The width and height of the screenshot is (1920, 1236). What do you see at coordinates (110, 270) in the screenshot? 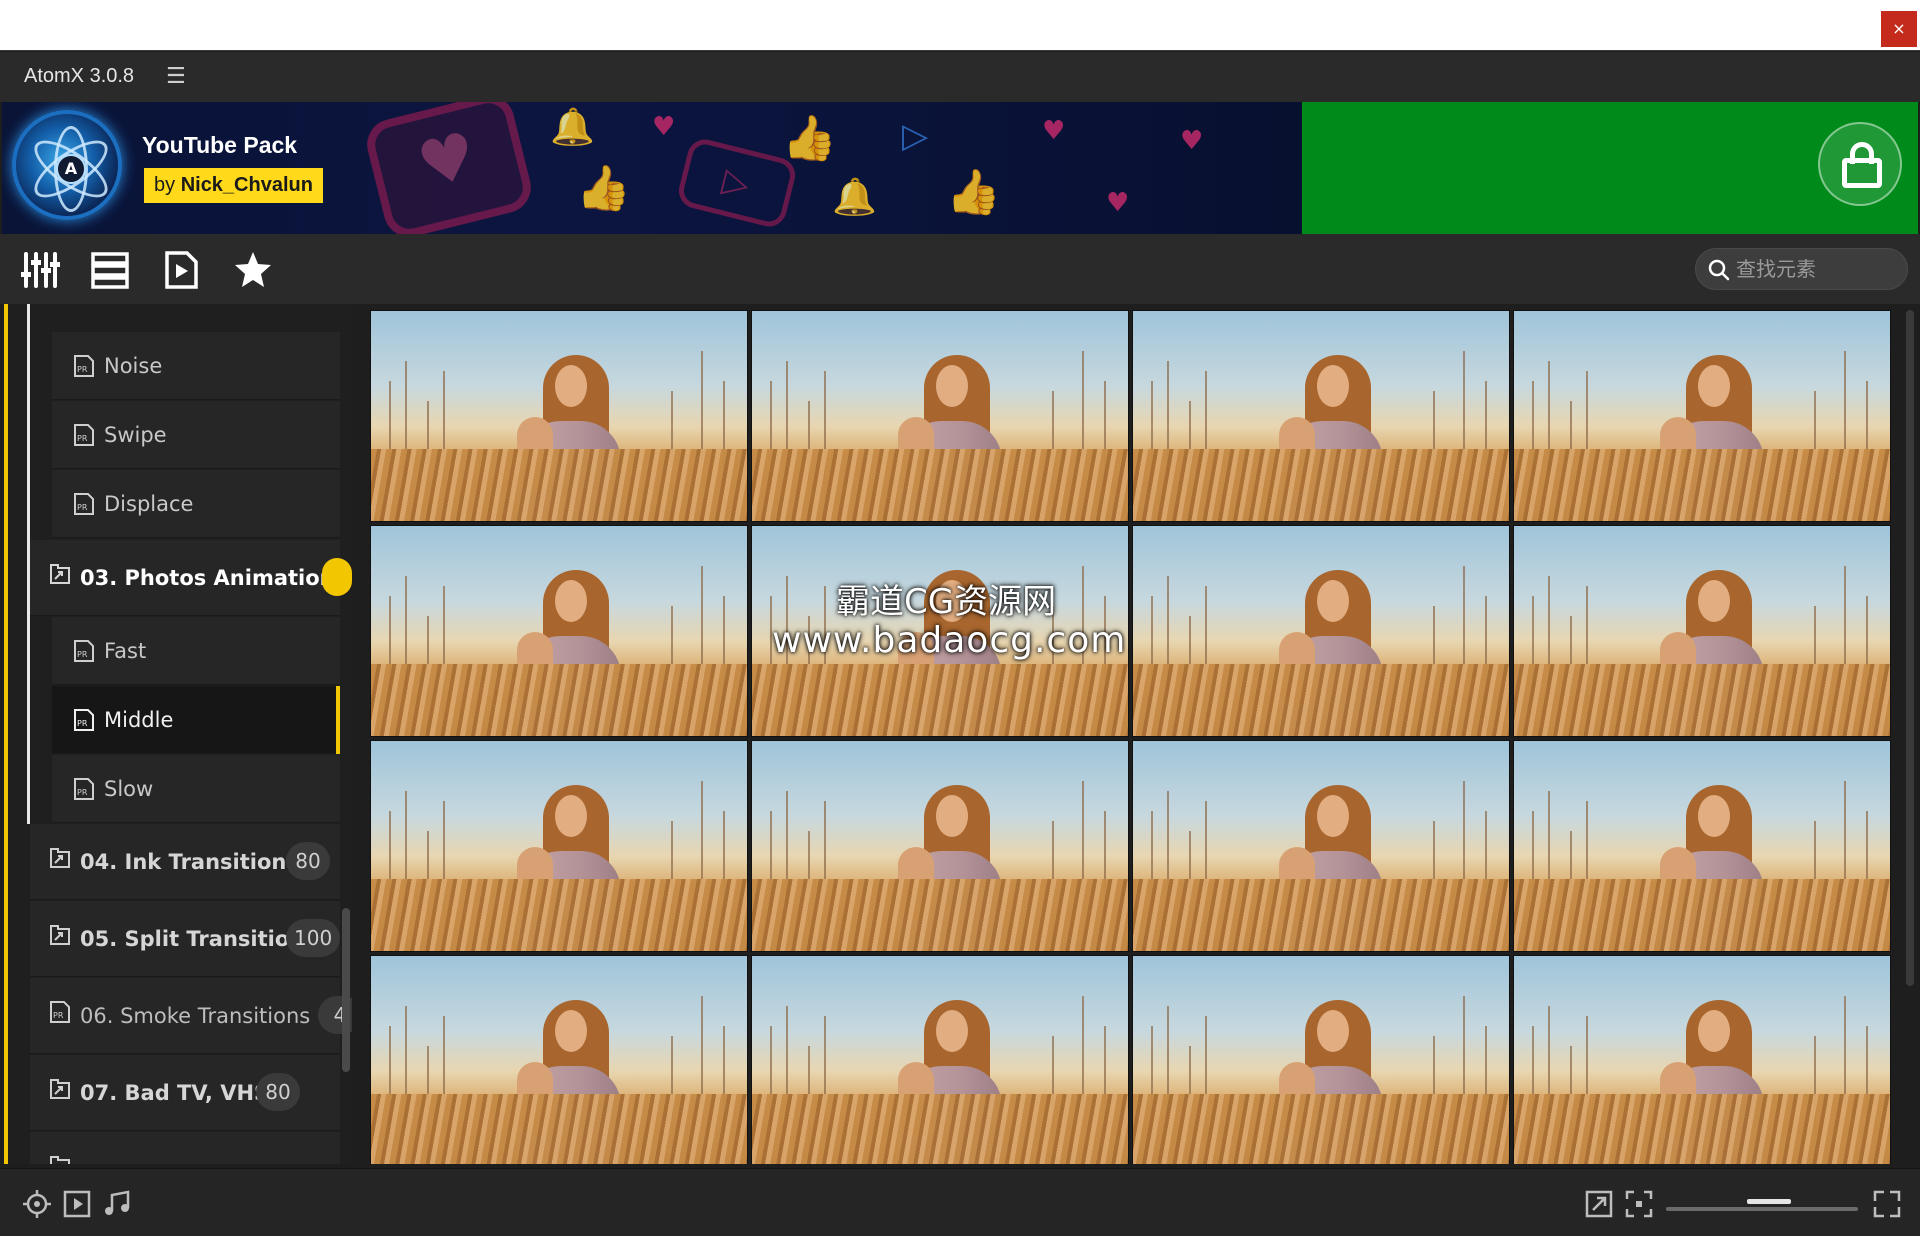
I see `list-view-icon` at bounding box center [110, 270].